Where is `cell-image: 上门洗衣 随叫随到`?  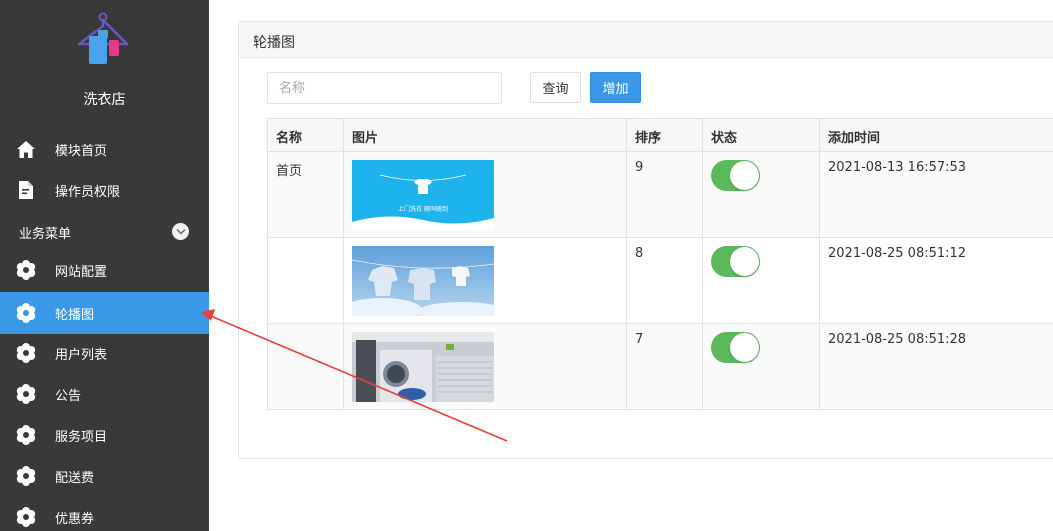
cell-image: 上门洗衣 随叫随到 is located at coordinates (485, 194).